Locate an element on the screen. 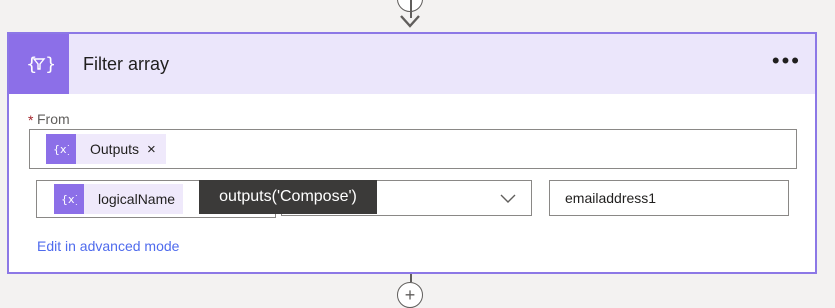 The height and width of the screenshot is (308, 835). filter-array-icon: { } is located at coordinates (39, 64).